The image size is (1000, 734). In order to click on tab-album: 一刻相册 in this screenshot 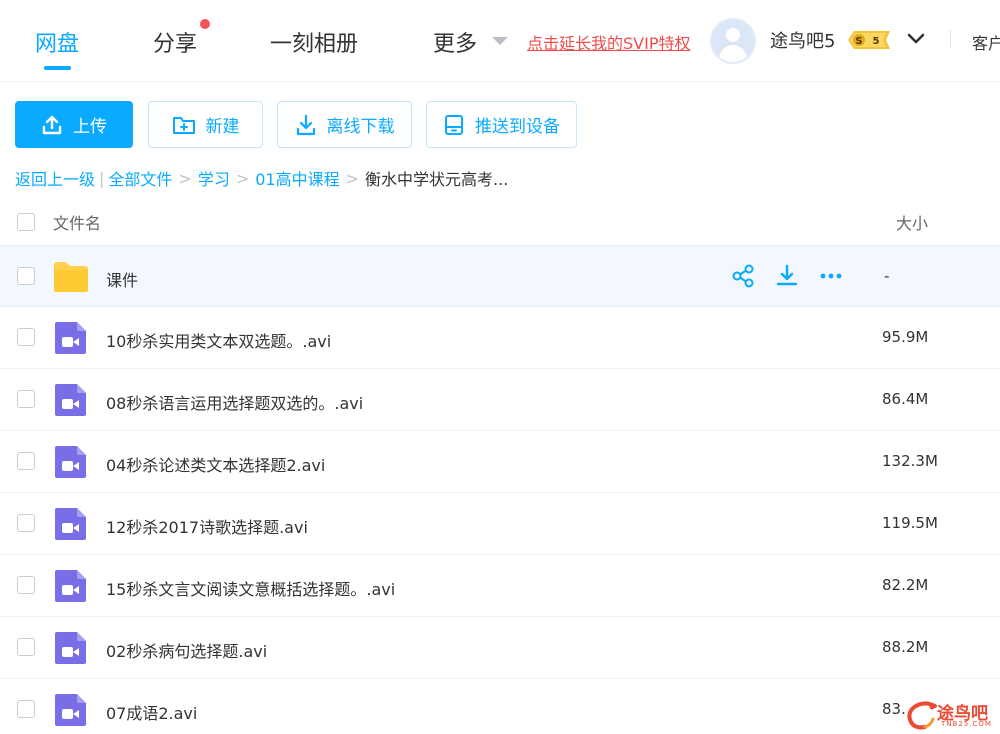, I will do `click(314, 42)`.